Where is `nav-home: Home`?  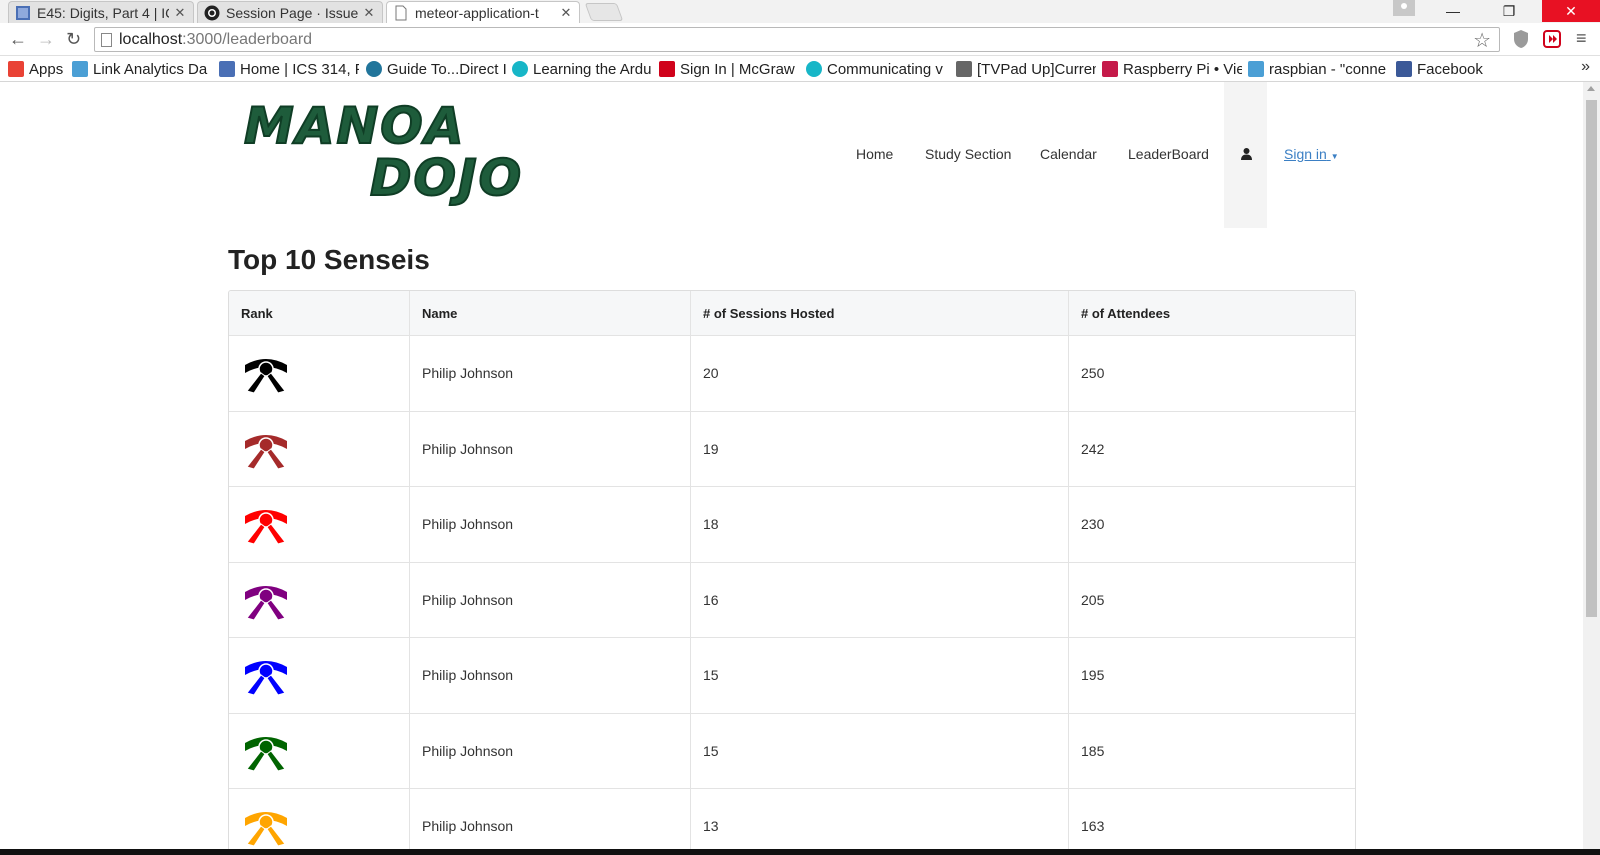
nav-home: Home is located at coordinates (874, 154).